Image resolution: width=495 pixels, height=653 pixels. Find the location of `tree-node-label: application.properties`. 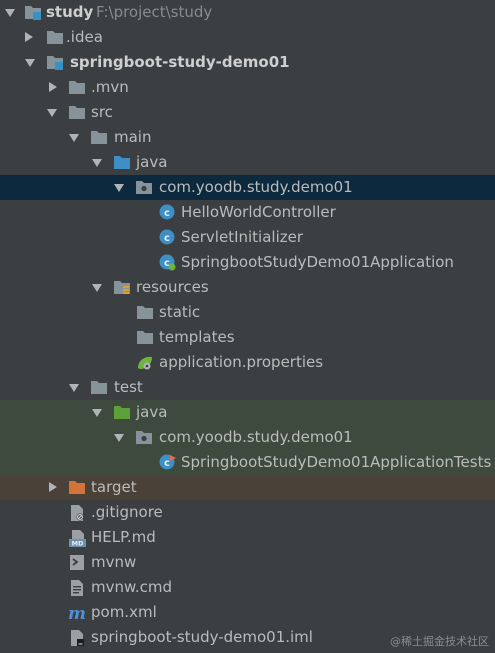

tree-node-label: application.properties is located at coordinates (241, 362).